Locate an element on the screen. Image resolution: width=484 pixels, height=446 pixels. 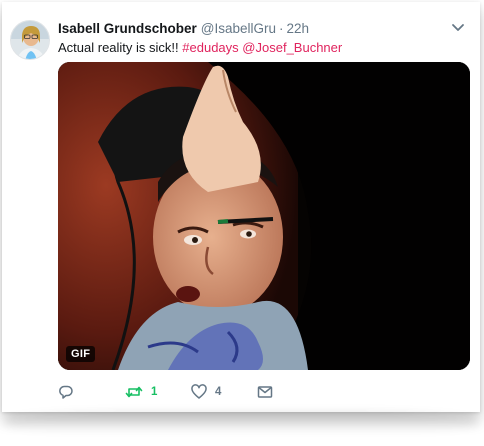
heart-icon is located at coordinates (199, 392).